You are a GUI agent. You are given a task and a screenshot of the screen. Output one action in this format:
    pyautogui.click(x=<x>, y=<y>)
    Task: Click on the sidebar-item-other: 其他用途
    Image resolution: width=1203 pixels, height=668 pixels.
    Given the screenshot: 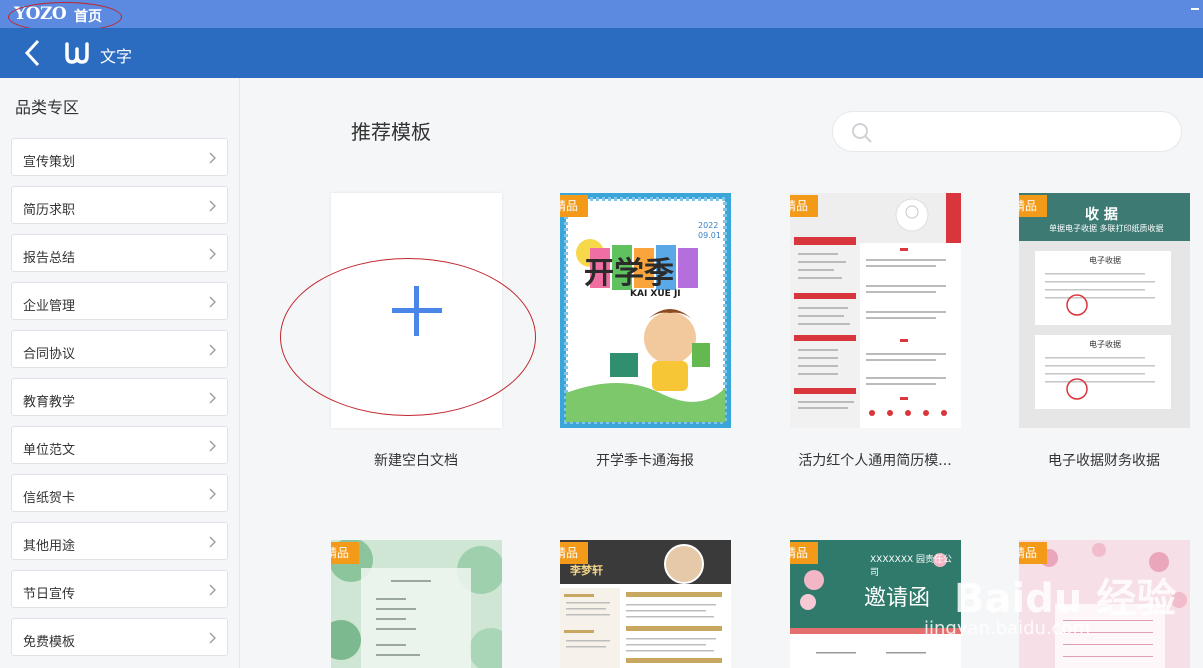 What is the action you would take?
    pyautogui.click(x=119, y=541)
    